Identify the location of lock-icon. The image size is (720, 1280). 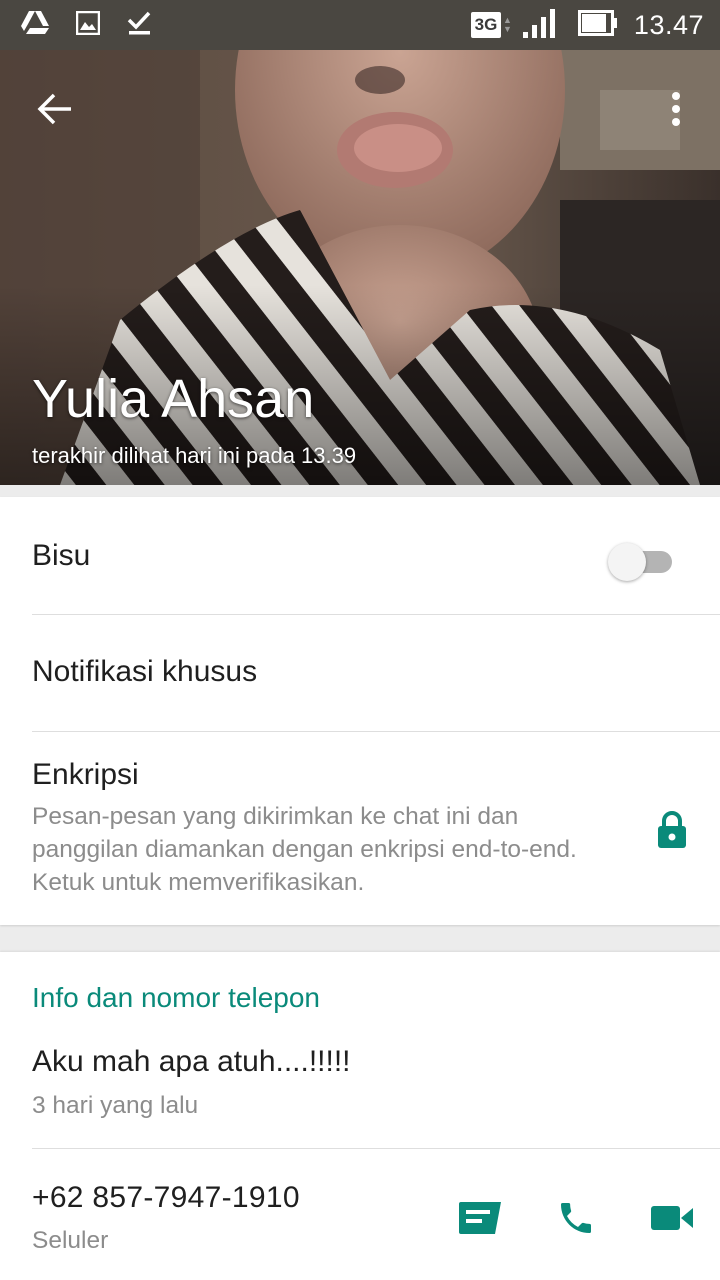
(672, 829).